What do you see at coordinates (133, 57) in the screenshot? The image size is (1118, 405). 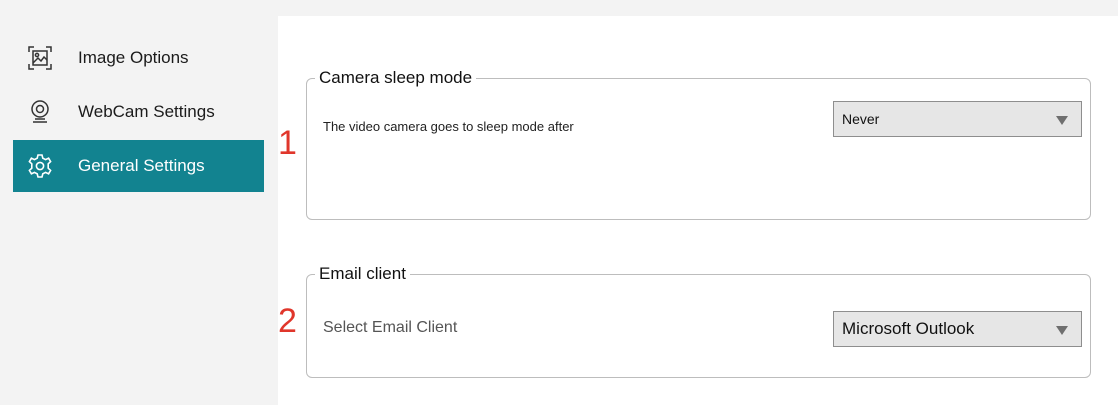 I see `sidebar-item-label: Image Options` at bounding box center [133, 57].